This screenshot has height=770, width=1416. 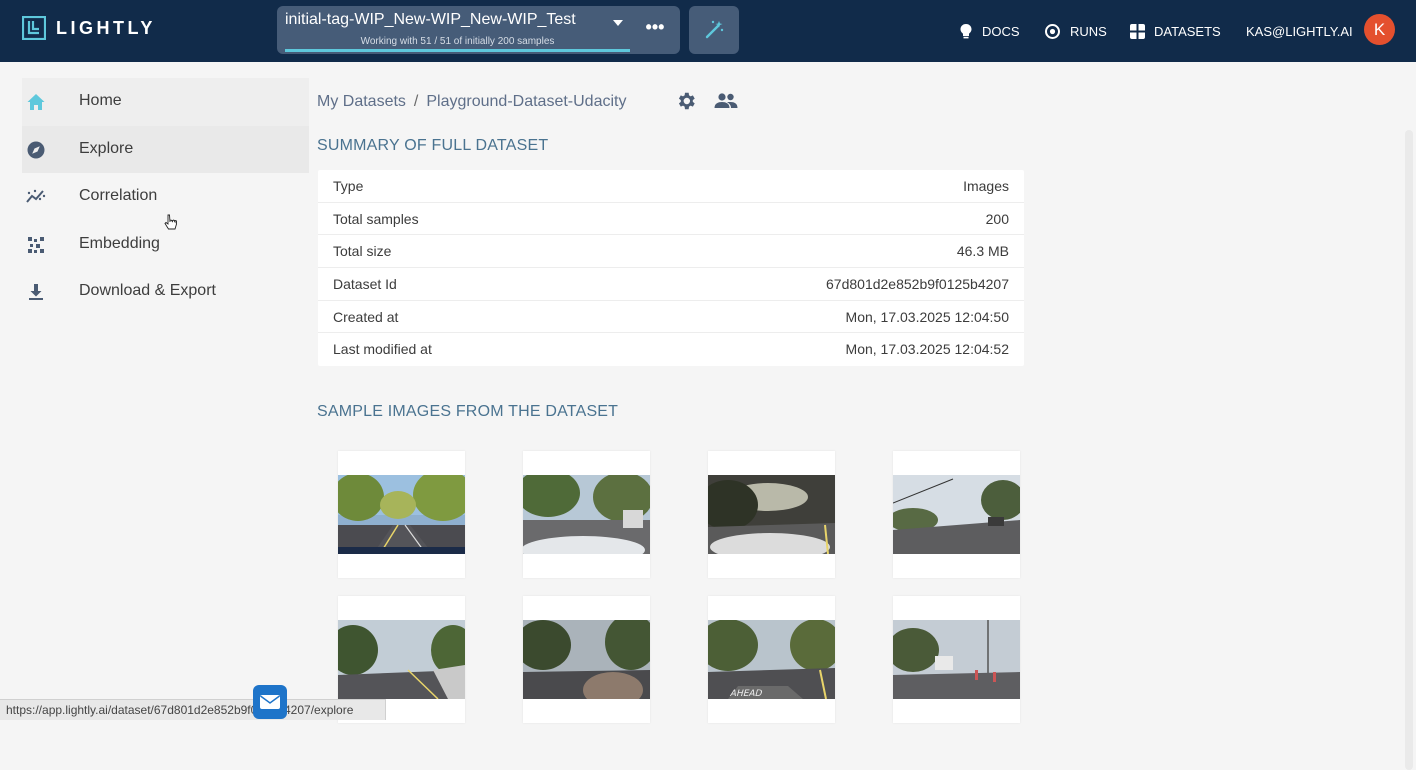 What do you see at coordinates (433, 145) in the screenshot?
I see `summary-title: SUMMARY OF FULL DATASET` at bounding box center [433, 145].